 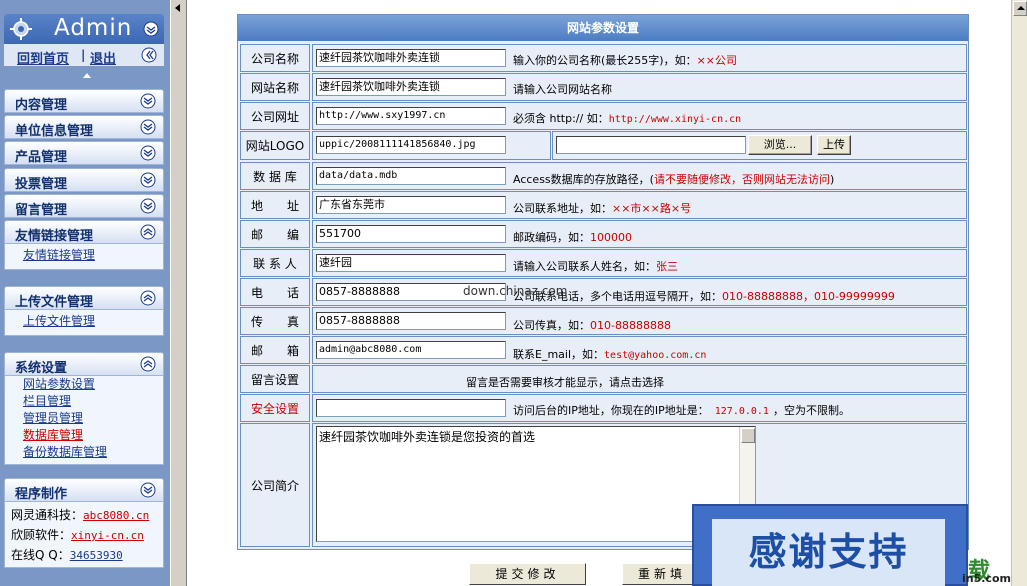 What do you see at coordinates (178, 293) in the screenshot?
I see `frame-splitter` at bounding box center [178, 293].